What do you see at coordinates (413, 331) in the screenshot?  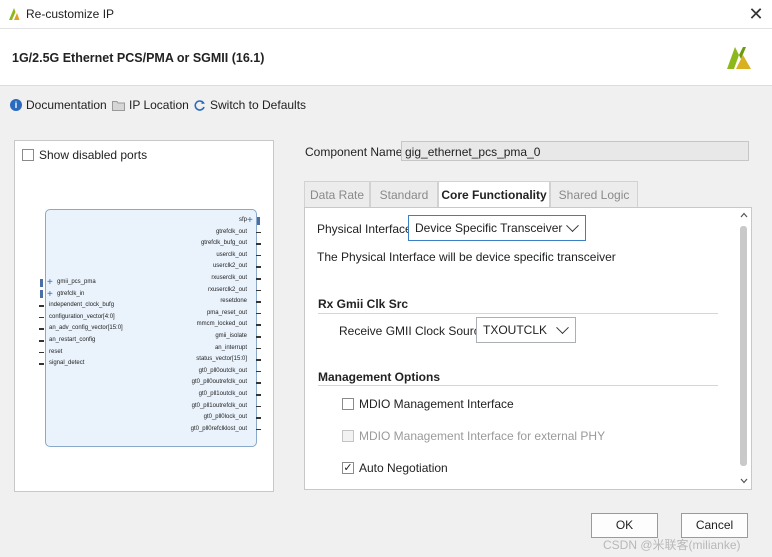 I see `receive-clock-source-label: Receive GMII Clock Source` at bounding box center [413, 331].